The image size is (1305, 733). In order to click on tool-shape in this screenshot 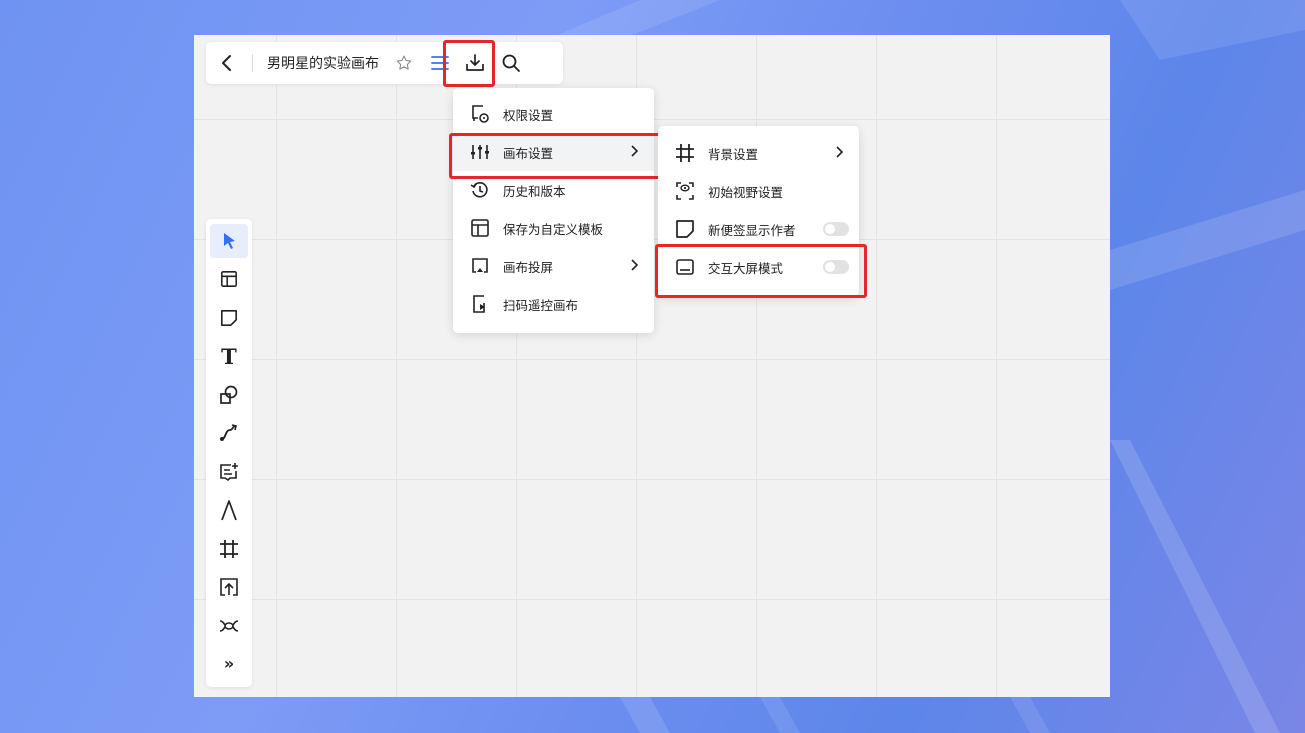, I will do `click(229, 395)`.